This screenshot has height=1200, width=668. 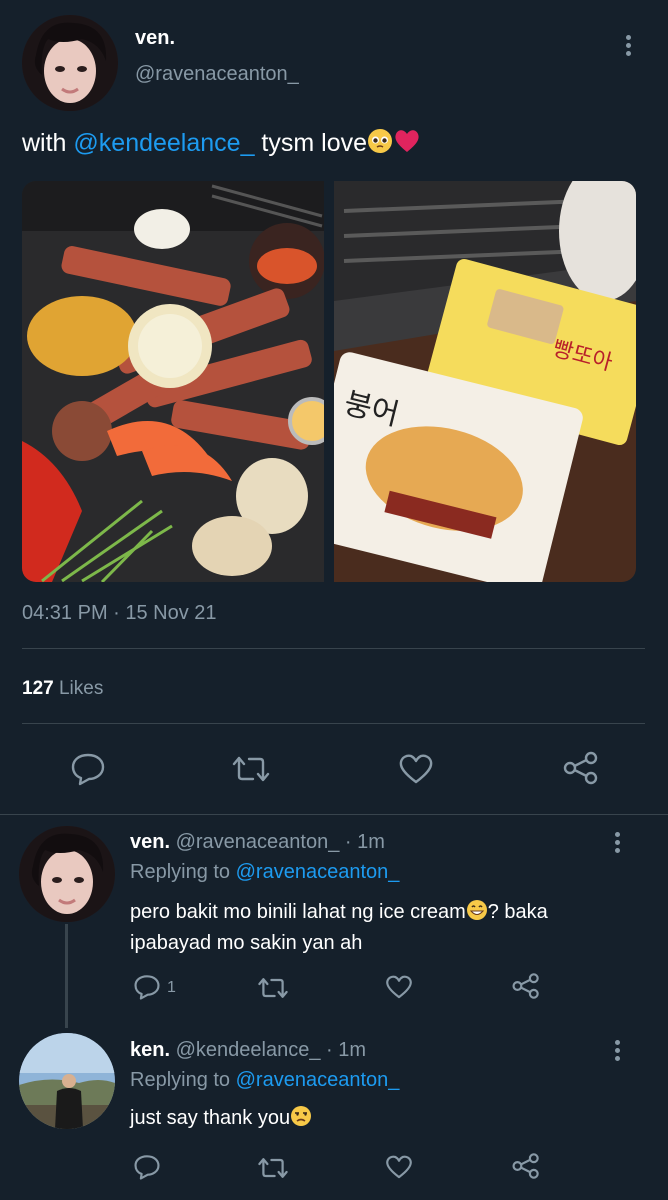 I want to click on thread-line, so click(x=66, y=976).